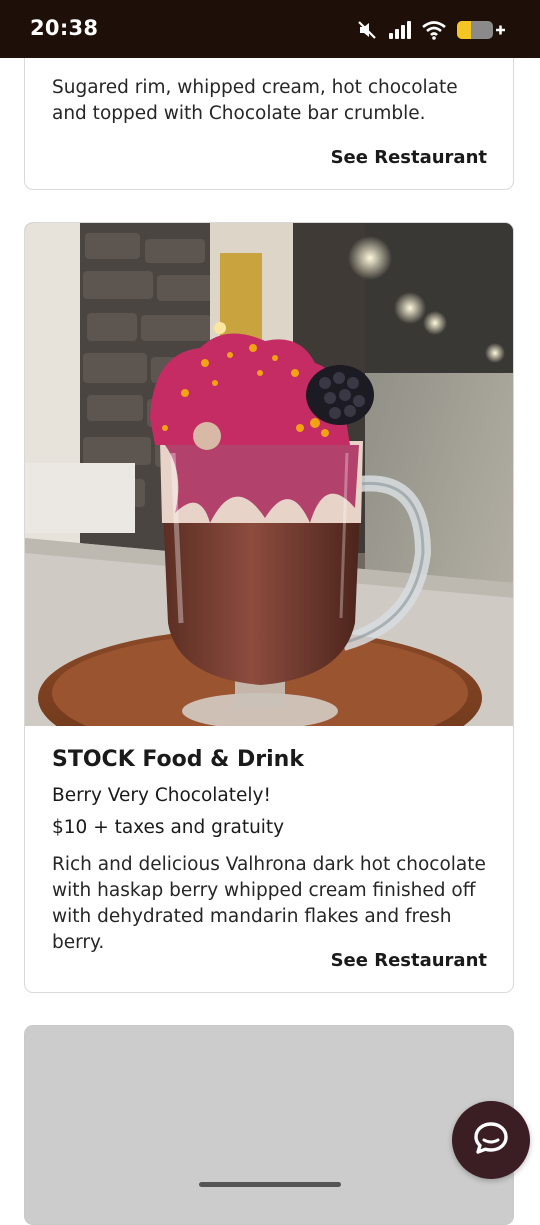 Image resolution: width=540 pixels, height=1225 pixels. What do you see at coordinates (178, 759) in the screenshot?
I see `restaurant-name: STOCK Food & Drink` at bounding box center [178, 759].